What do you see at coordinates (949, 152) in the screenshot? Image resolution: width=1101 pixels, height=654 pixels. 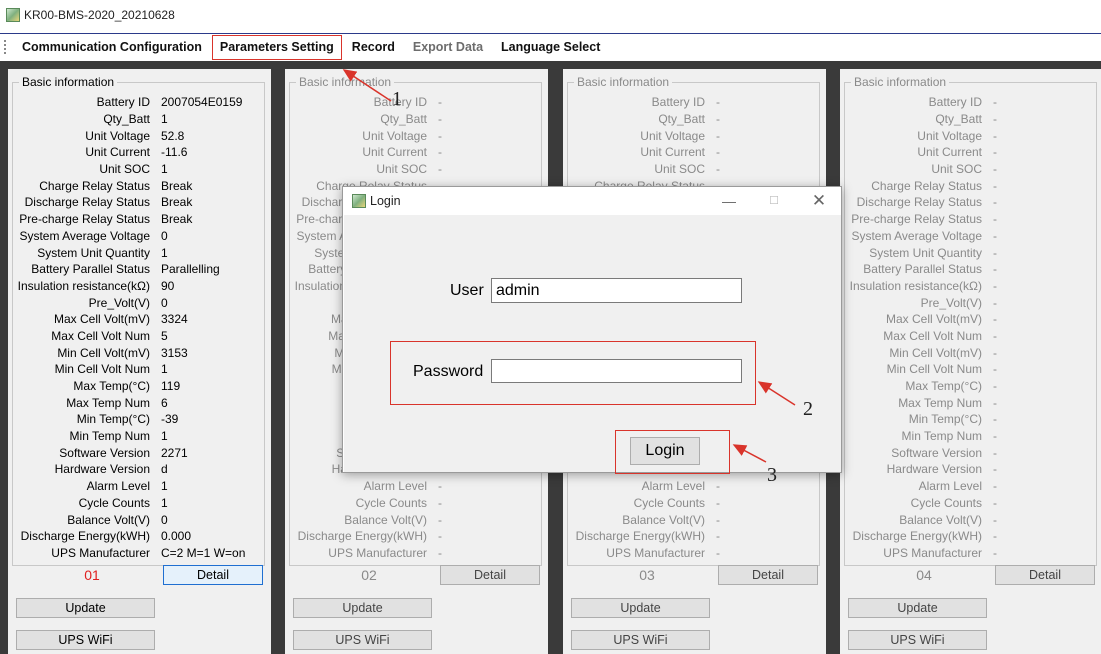 I see `info-label: Unit Current` at bounding box center [949, 152].